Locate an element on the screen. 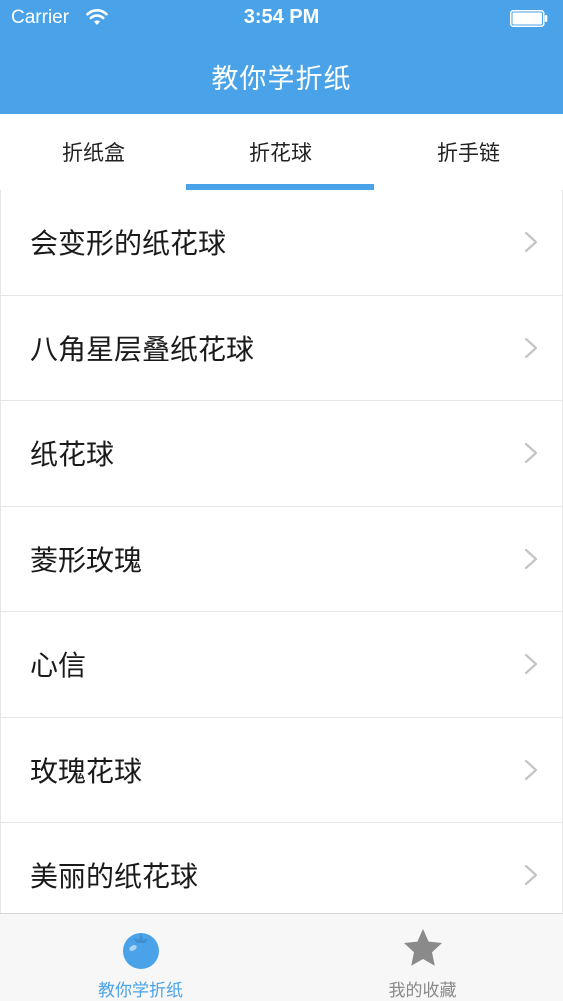  list-item-label: 美丽的纸花球 is located at coordinates (114, 877).